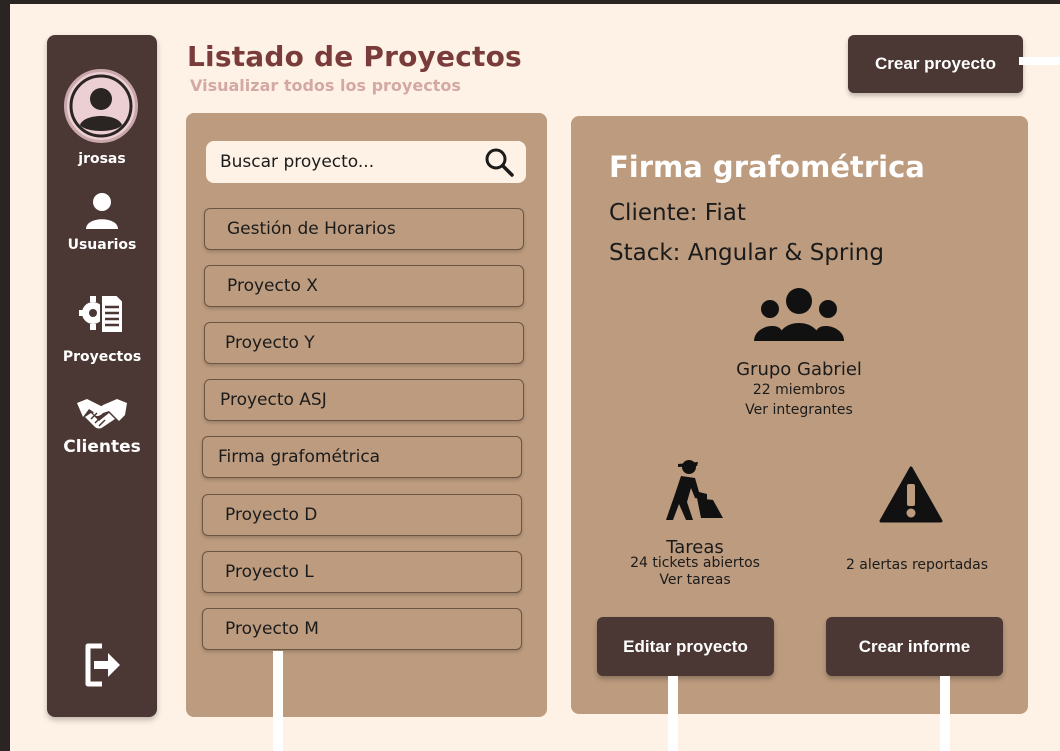  Describe the element at coordinates (767, 167) in the screenshot. I see `project-title: Firma grafométrica` at that location.